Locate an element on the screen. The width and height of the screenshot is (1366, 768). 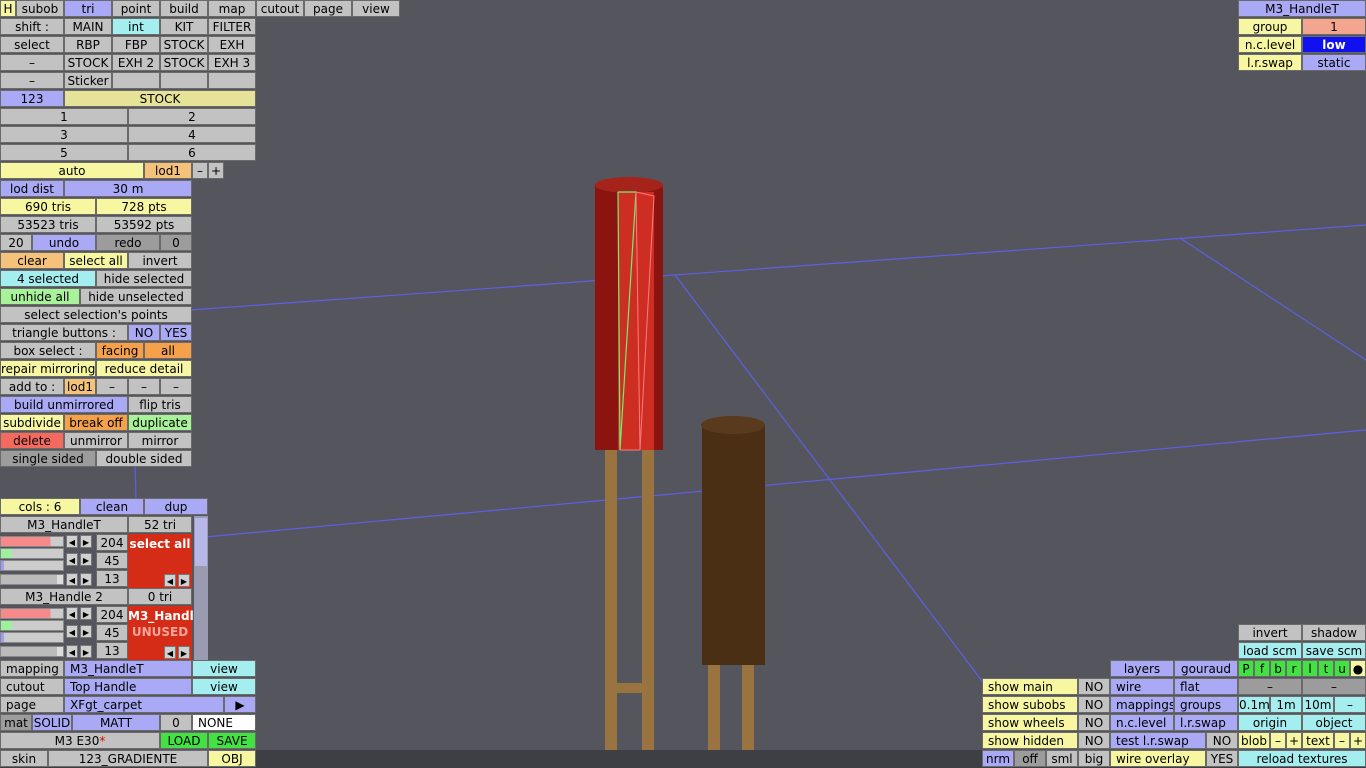
dist-10m-button: 10m is located at coordinates (1318, 704).